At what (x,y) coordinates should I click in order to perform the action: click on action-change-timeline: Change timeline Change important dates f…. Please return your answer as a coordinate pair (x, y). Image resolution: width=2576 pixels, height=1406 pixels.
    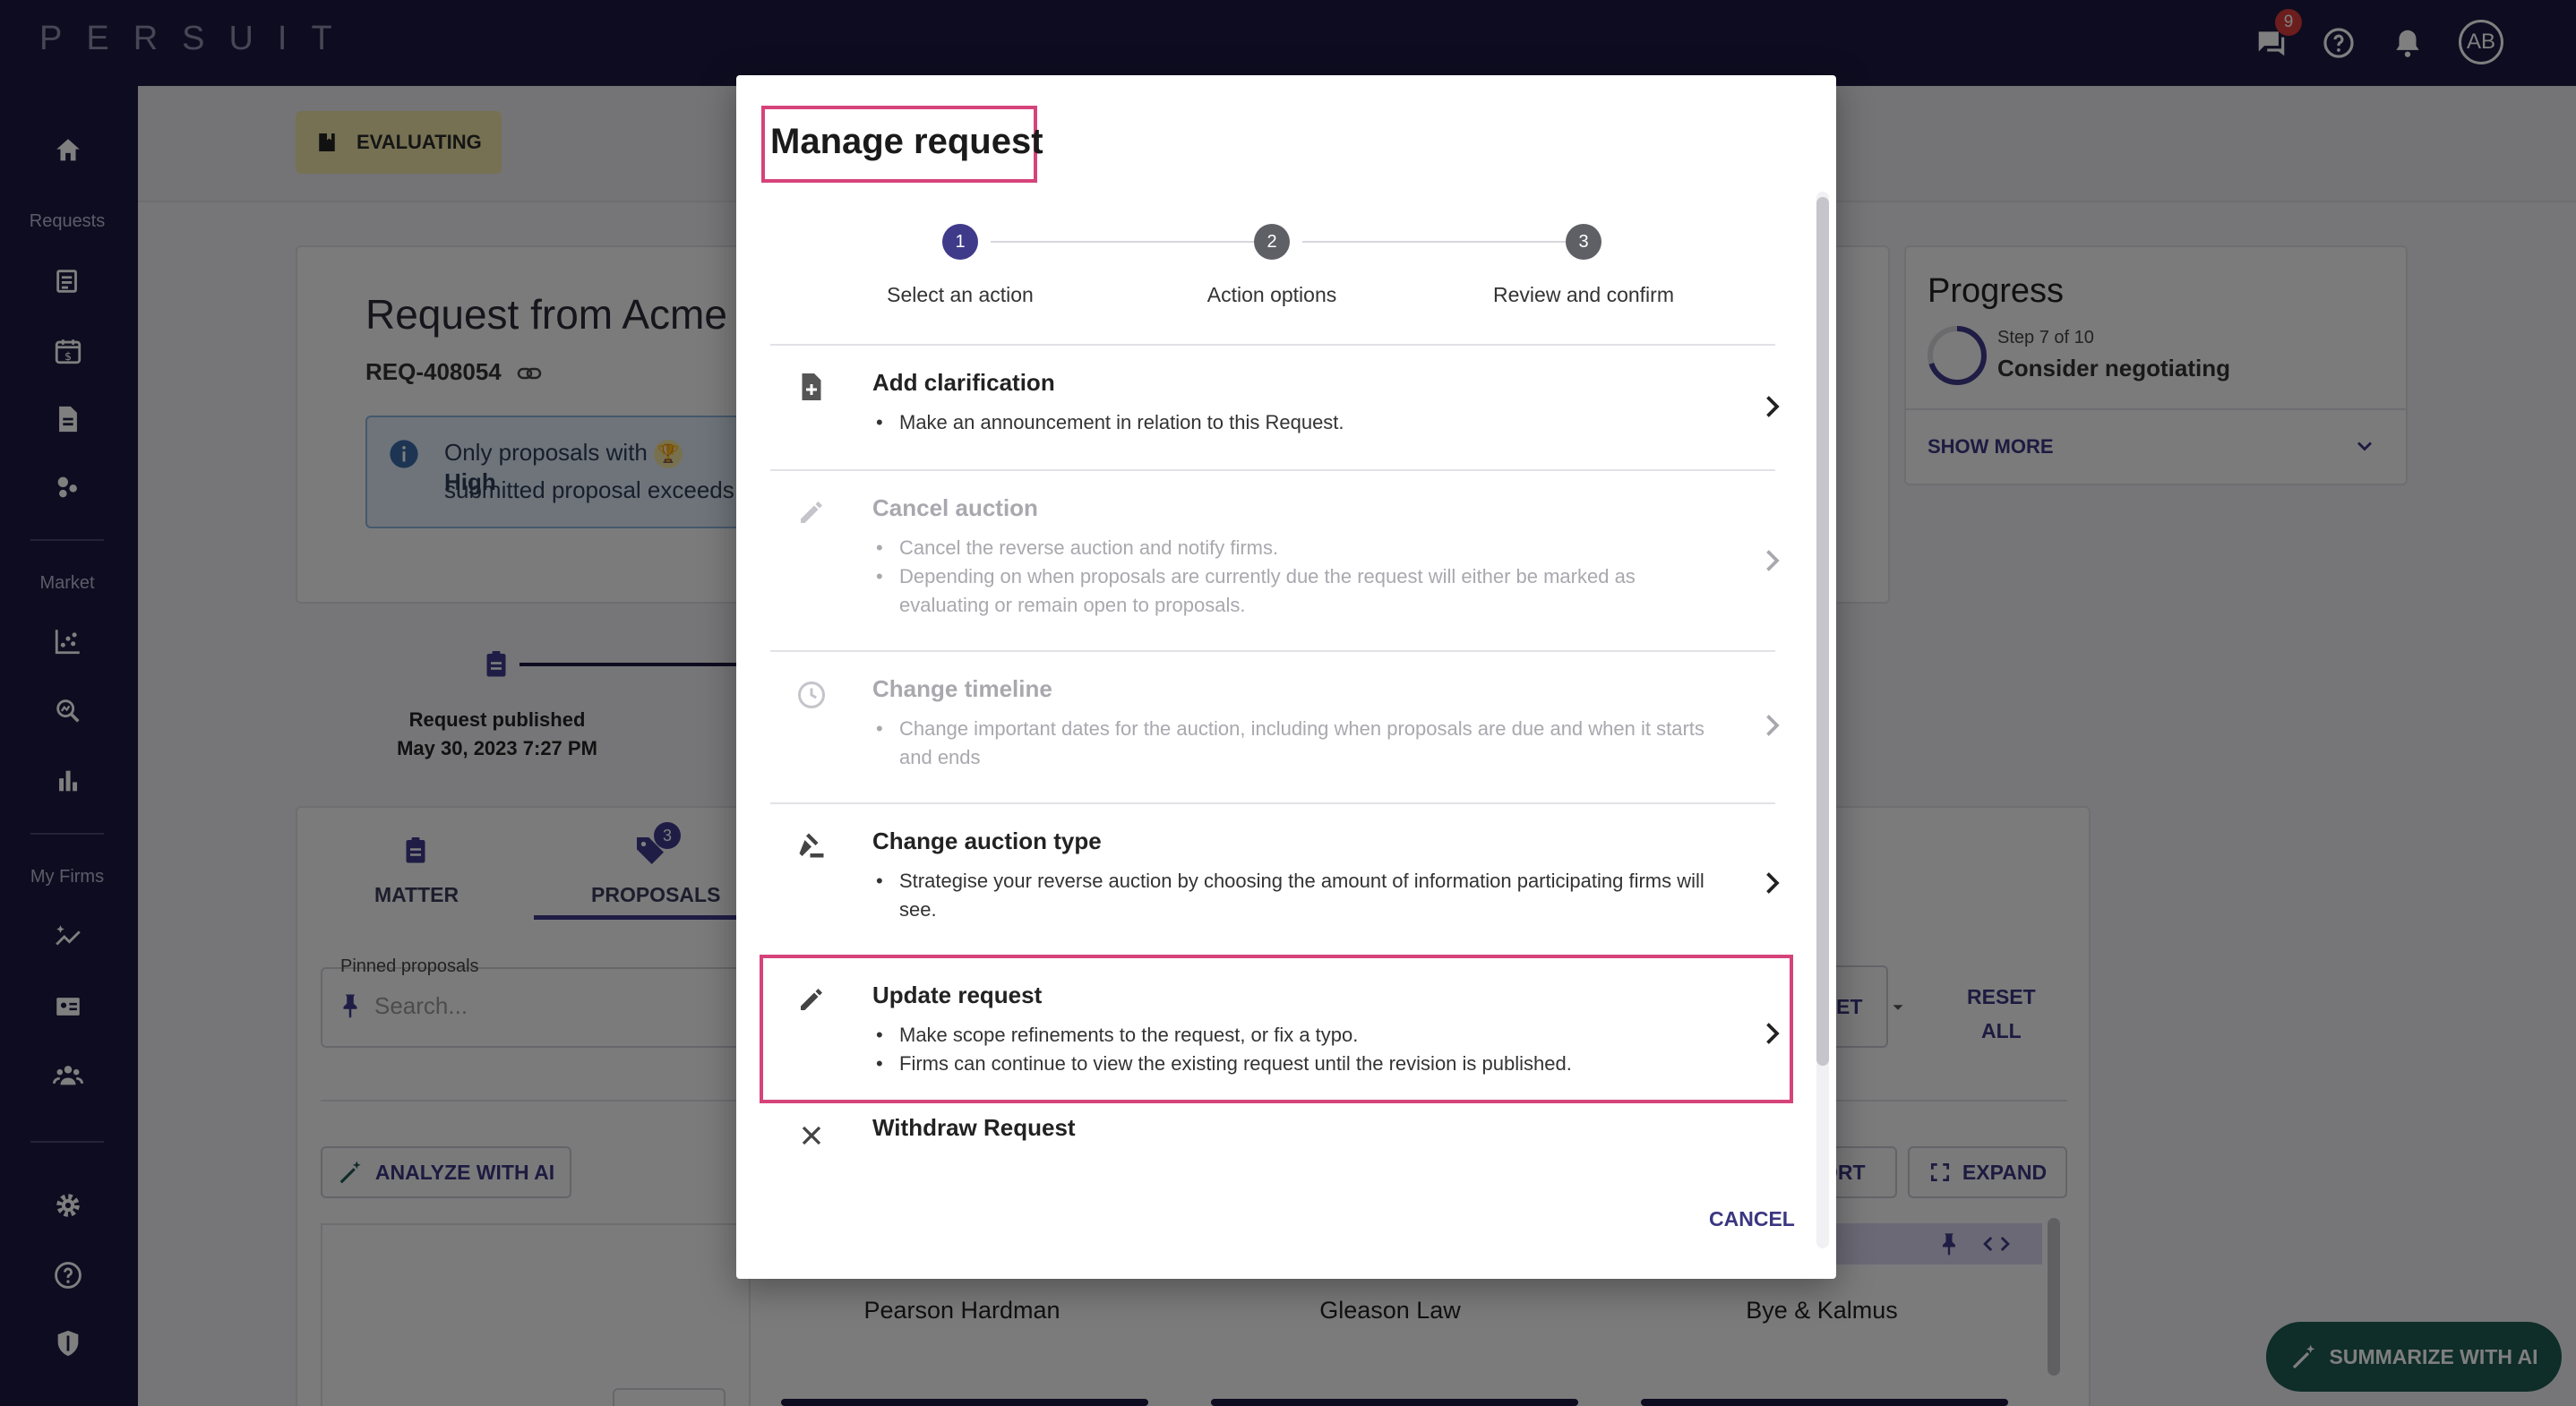
    Looking at the image, I should click on (1275, 726).